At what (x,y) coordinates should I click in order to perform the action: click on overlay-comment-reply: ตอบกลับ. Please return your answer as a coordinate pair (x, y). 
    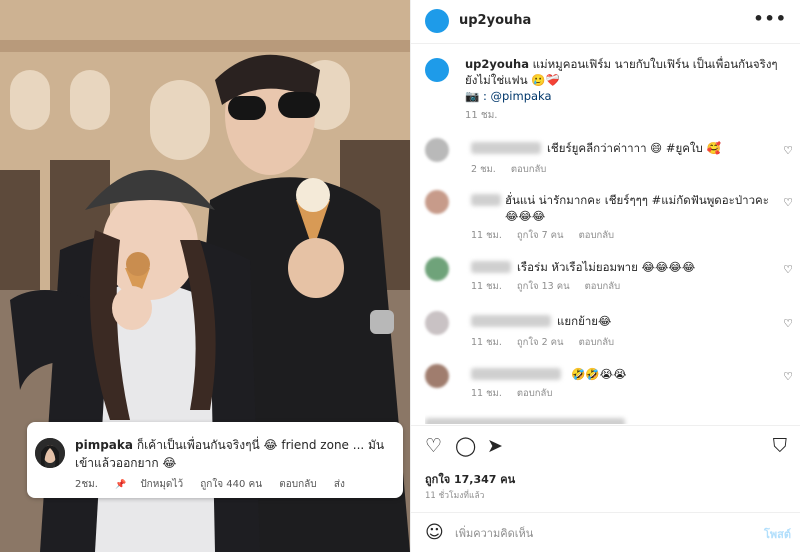
    Looking at the image, I should click on (297, 484).